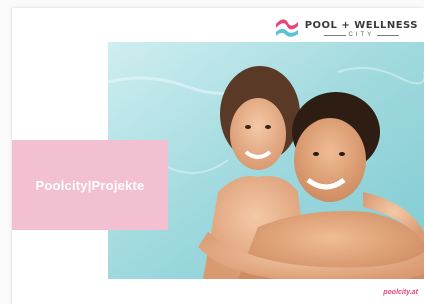 This screenshot has width=424, height=304. I want to click on brand-logo: POOL + WELLNESS CITY, so click(346, 29).